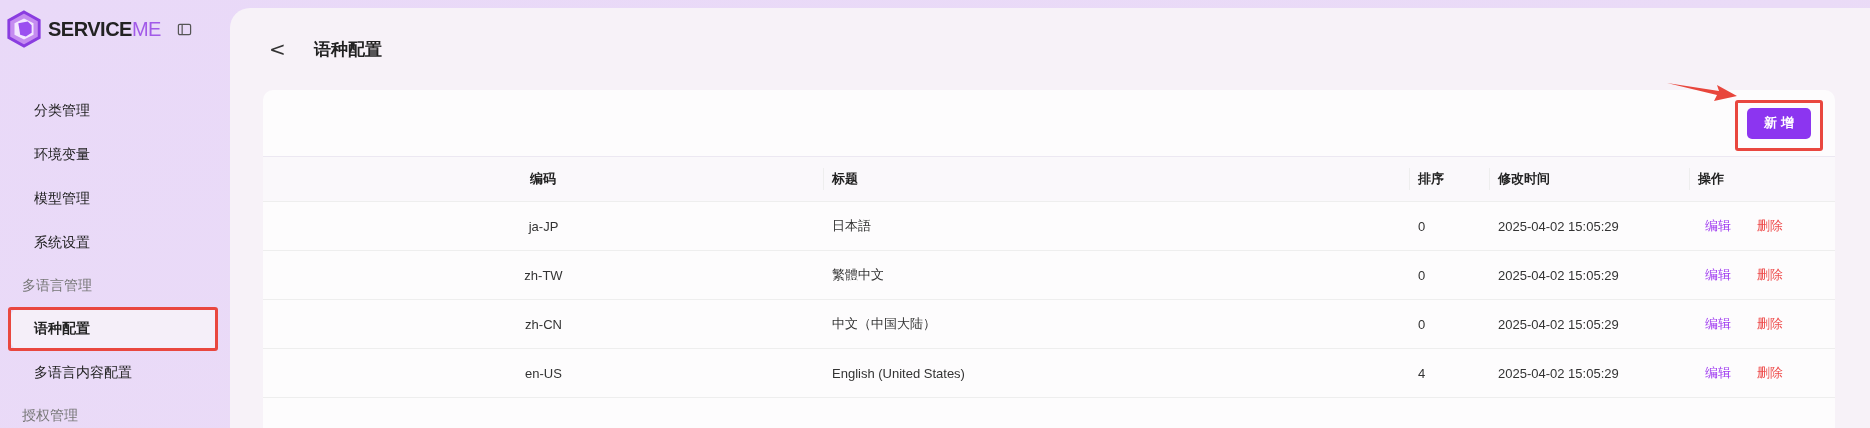  I want to click on annotation-arrow, so click(1702, 91).